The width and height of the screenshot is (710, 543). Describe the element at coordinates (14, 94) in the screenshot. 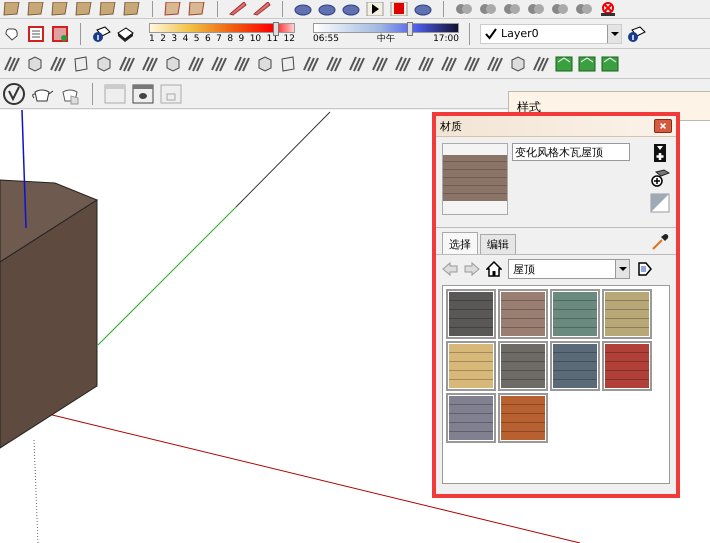

I see `v-logo-icon` at that location.